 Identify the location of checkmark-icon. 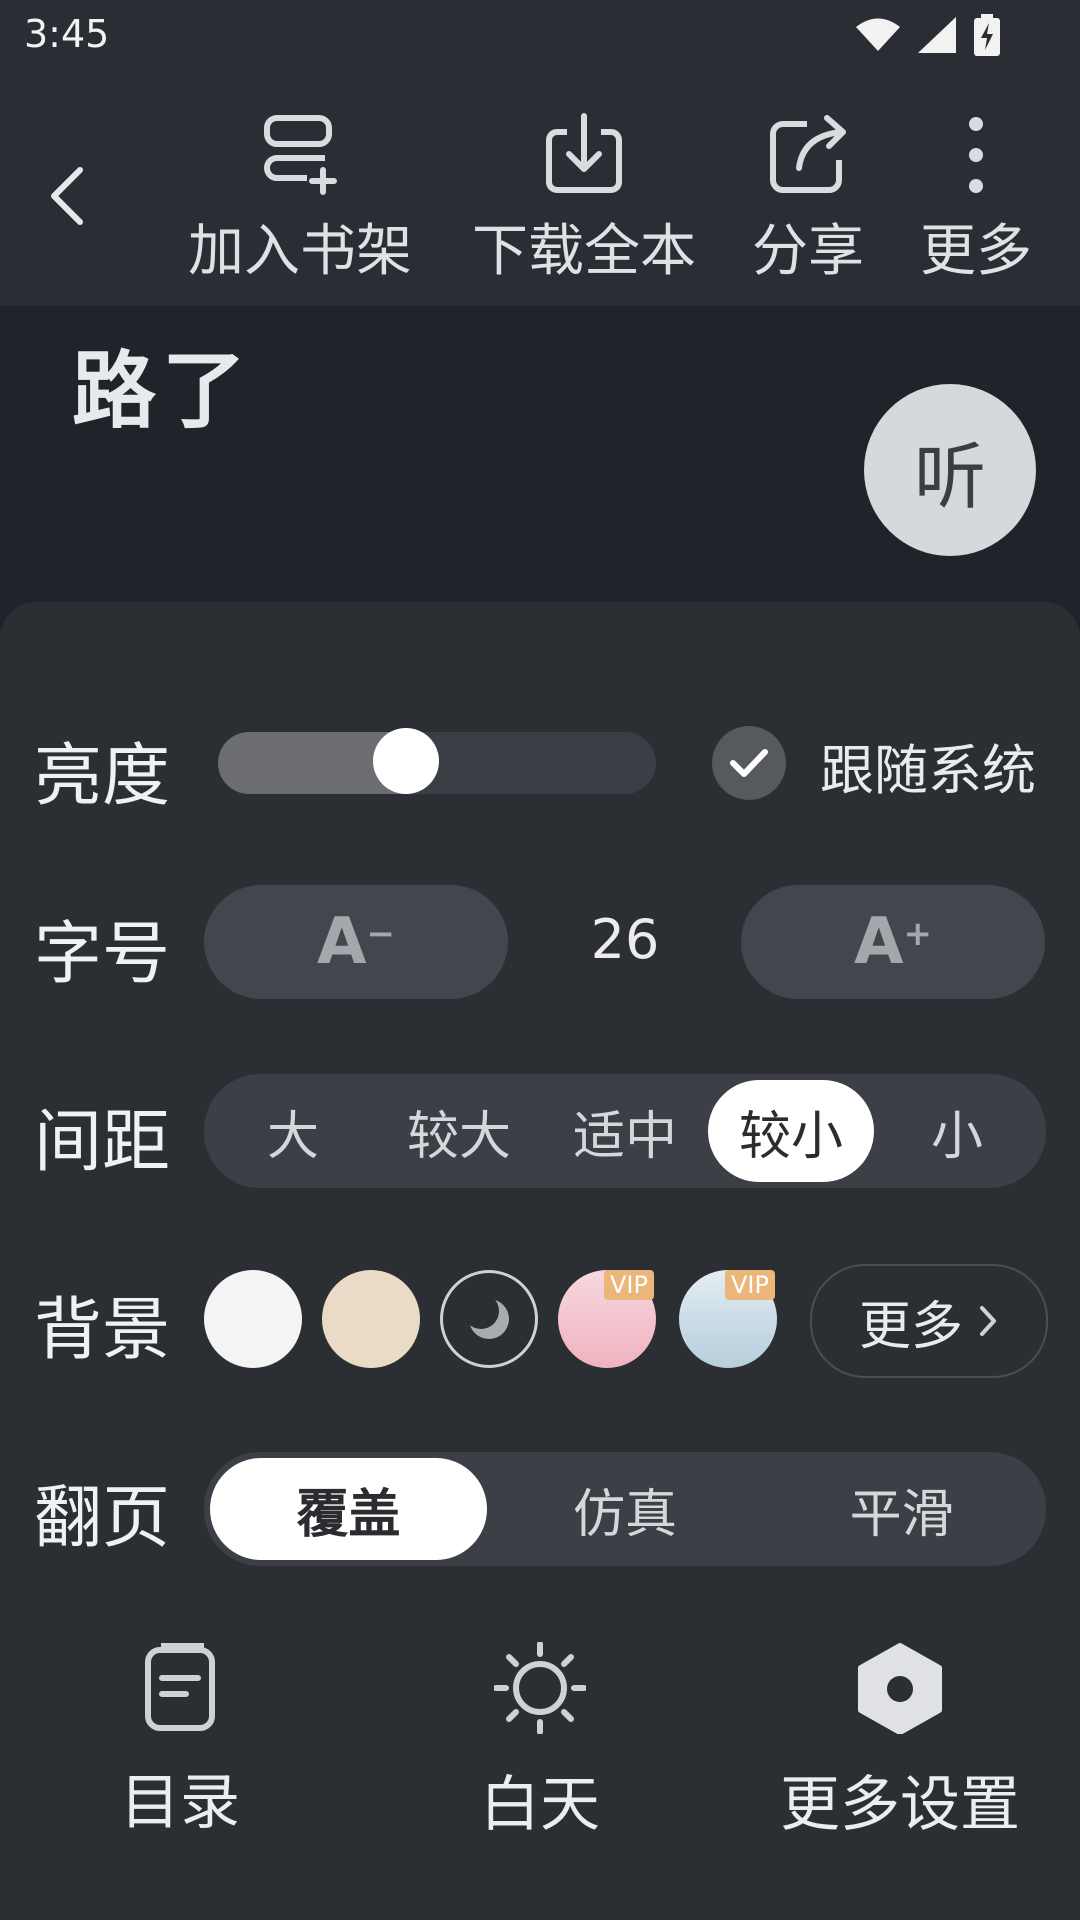
(749, 763).